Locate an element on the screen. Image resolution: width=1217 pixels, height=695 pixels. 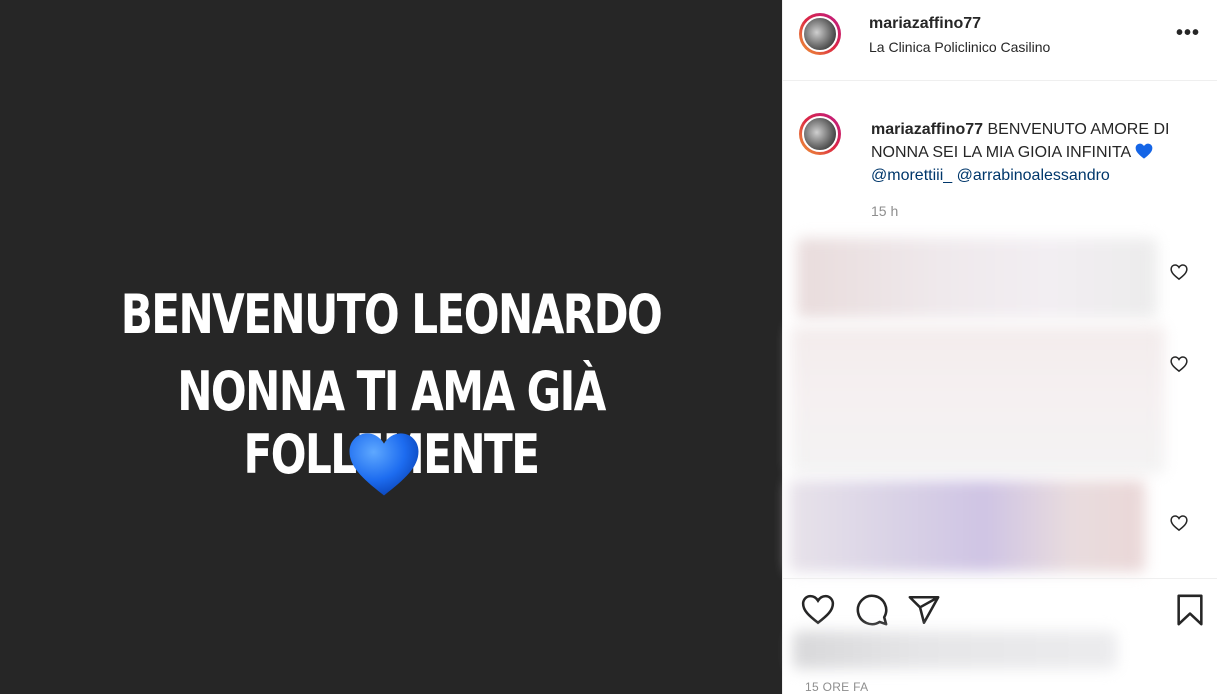
blurred-likes is located at coordinates (955, 650).